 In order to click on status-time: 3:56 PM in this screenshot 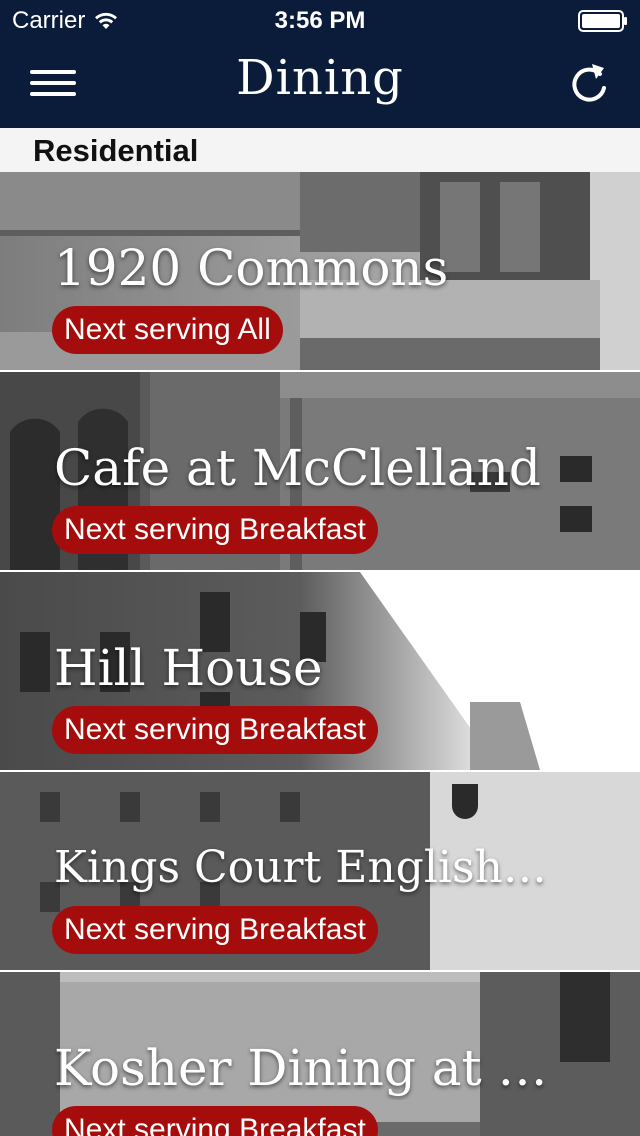, I will do `click(320, 20)`.